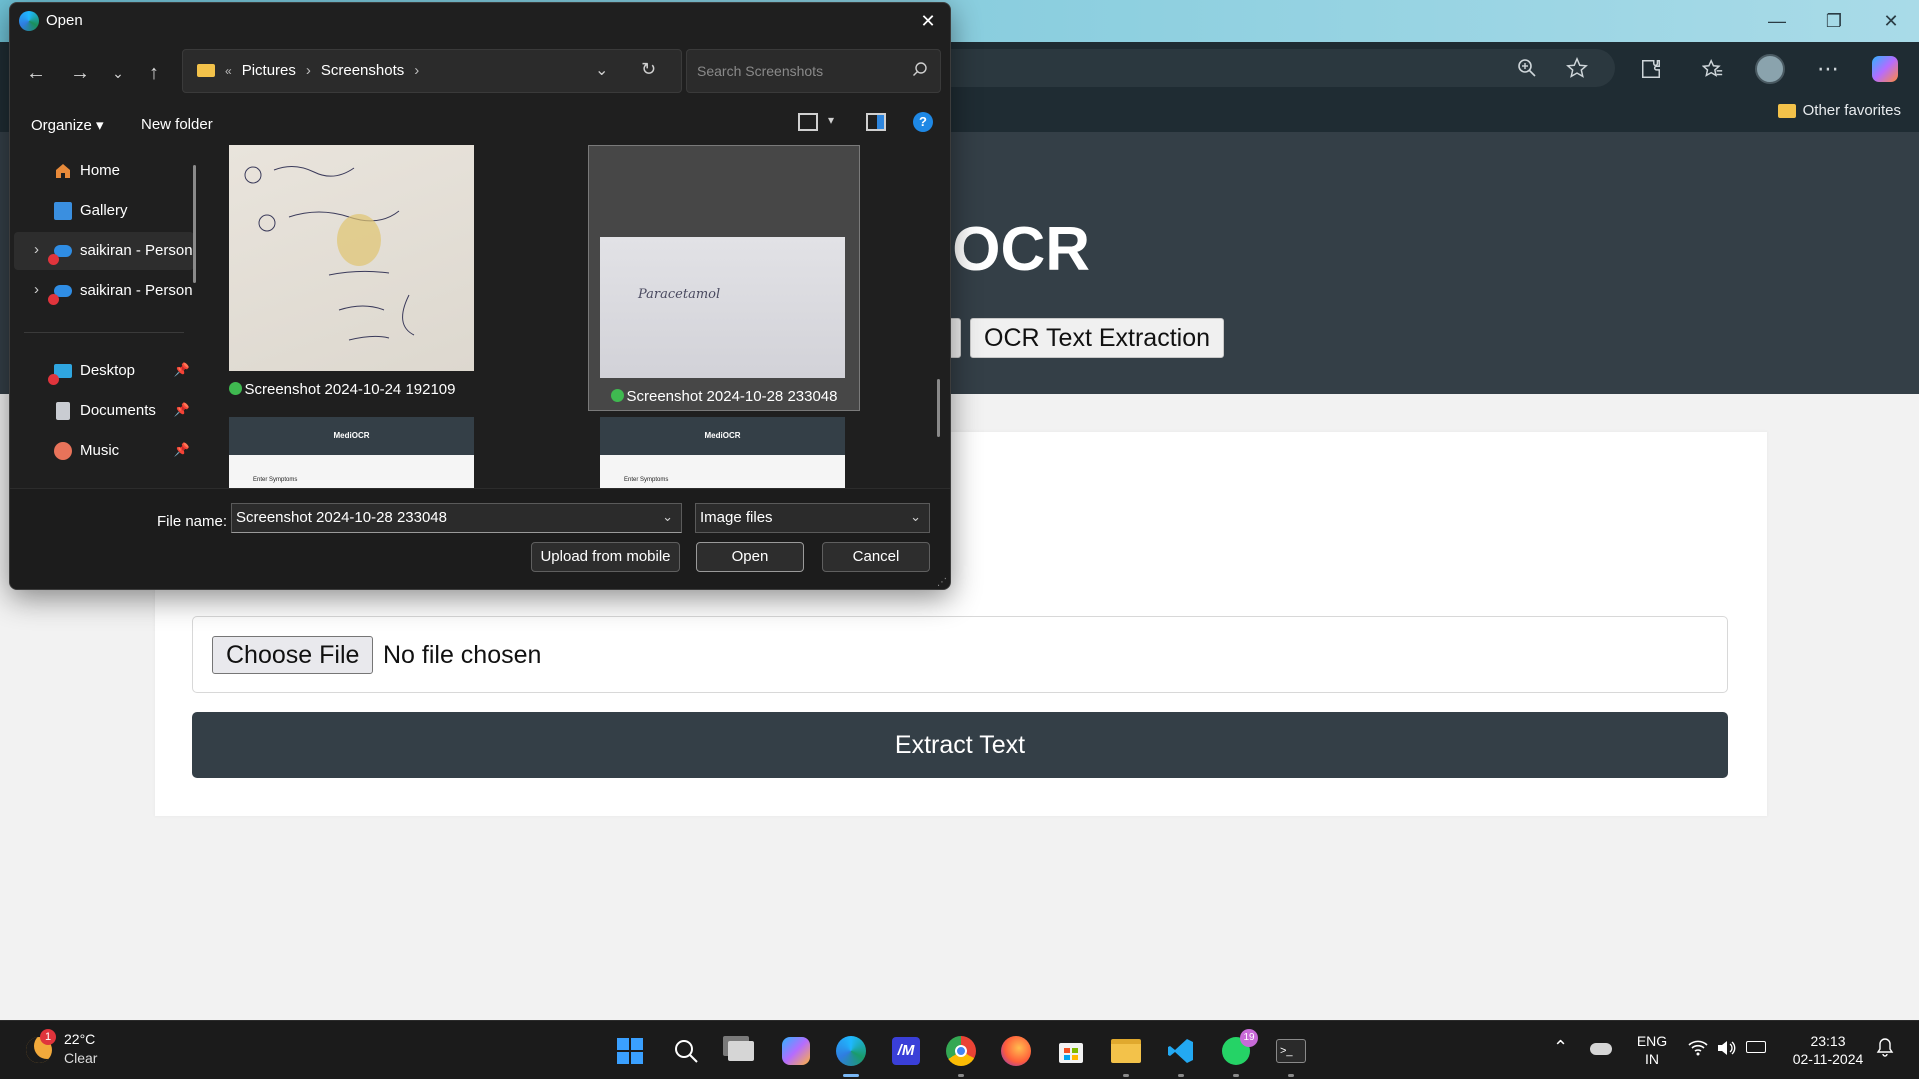 Image resolution: width=1919 pixels, height=1079 pixels. What do you see at coordinates (154, 73) in the screenshot?
I see `up-arrow-icon: ↑` at bounding box center [154, 73].